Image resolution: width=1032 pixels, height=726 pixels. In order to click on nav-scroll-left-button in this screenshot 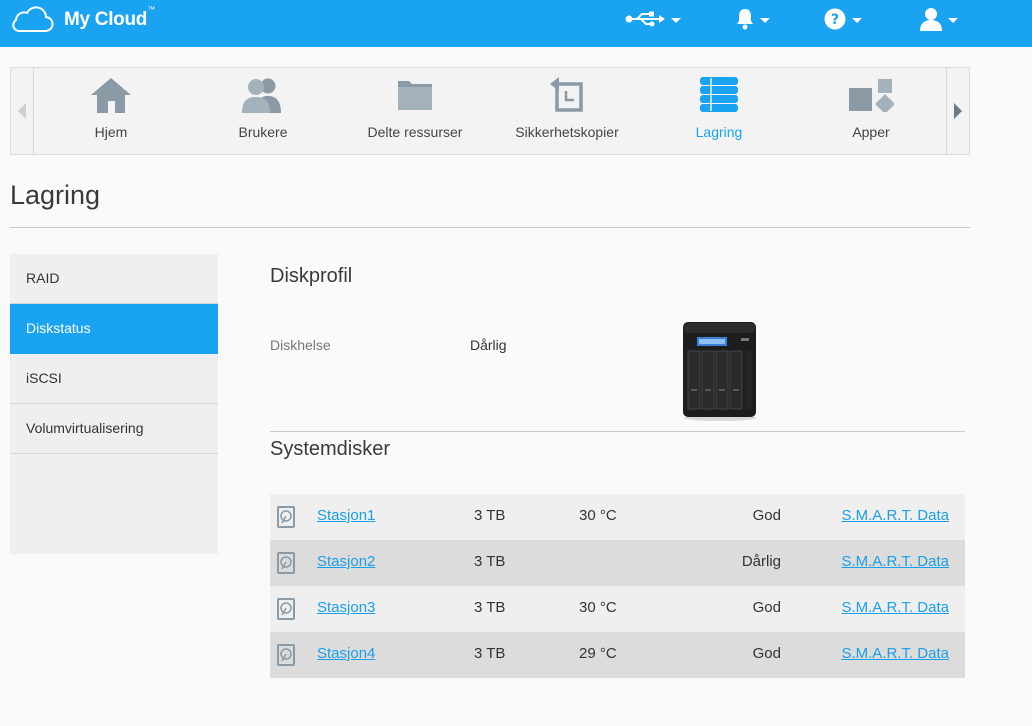, I will do `click(22, 111)`.